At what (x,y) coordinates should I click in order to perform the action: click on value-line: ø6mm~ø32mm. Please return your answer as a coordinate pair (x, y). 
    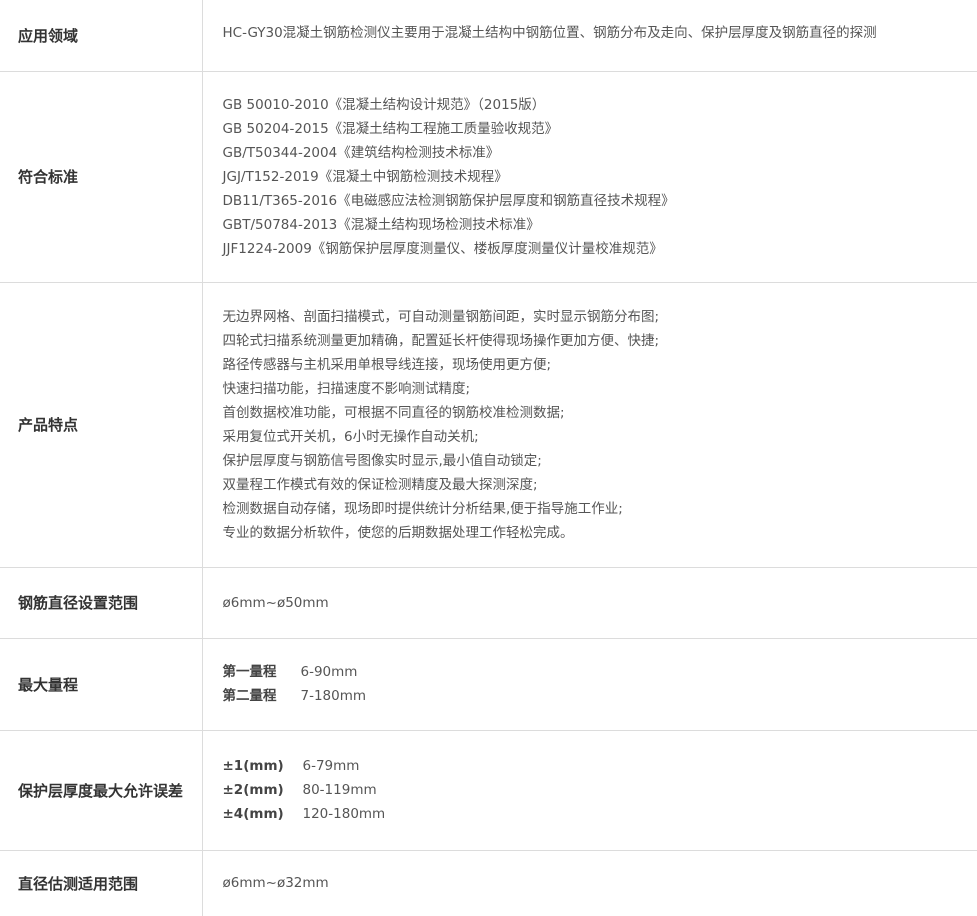
    Looking at the image, I should click on (275, 883).